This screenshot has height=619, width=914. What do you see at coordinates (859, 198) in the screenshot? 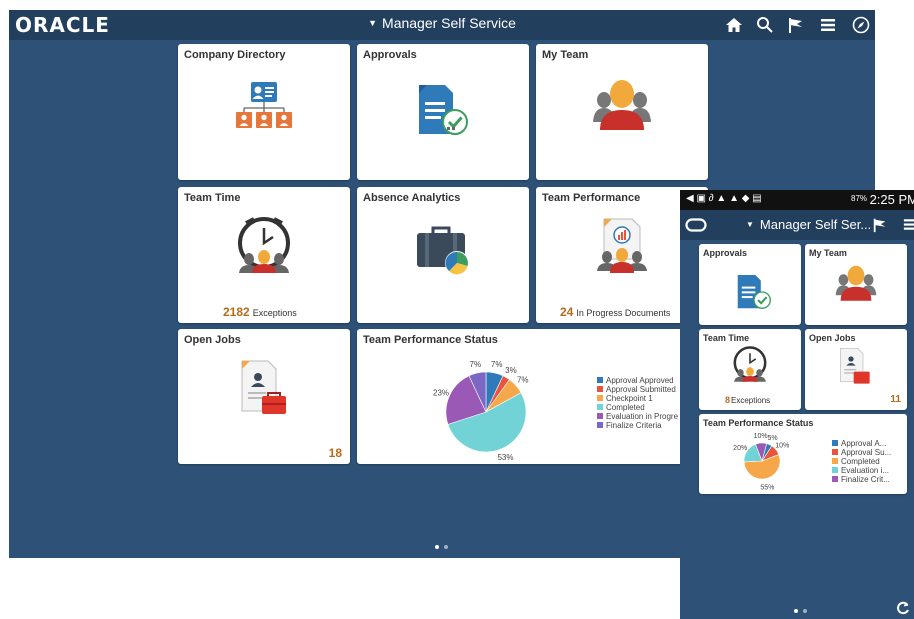
I see `battery-percent: 87%` at bounding box center [859, 198].